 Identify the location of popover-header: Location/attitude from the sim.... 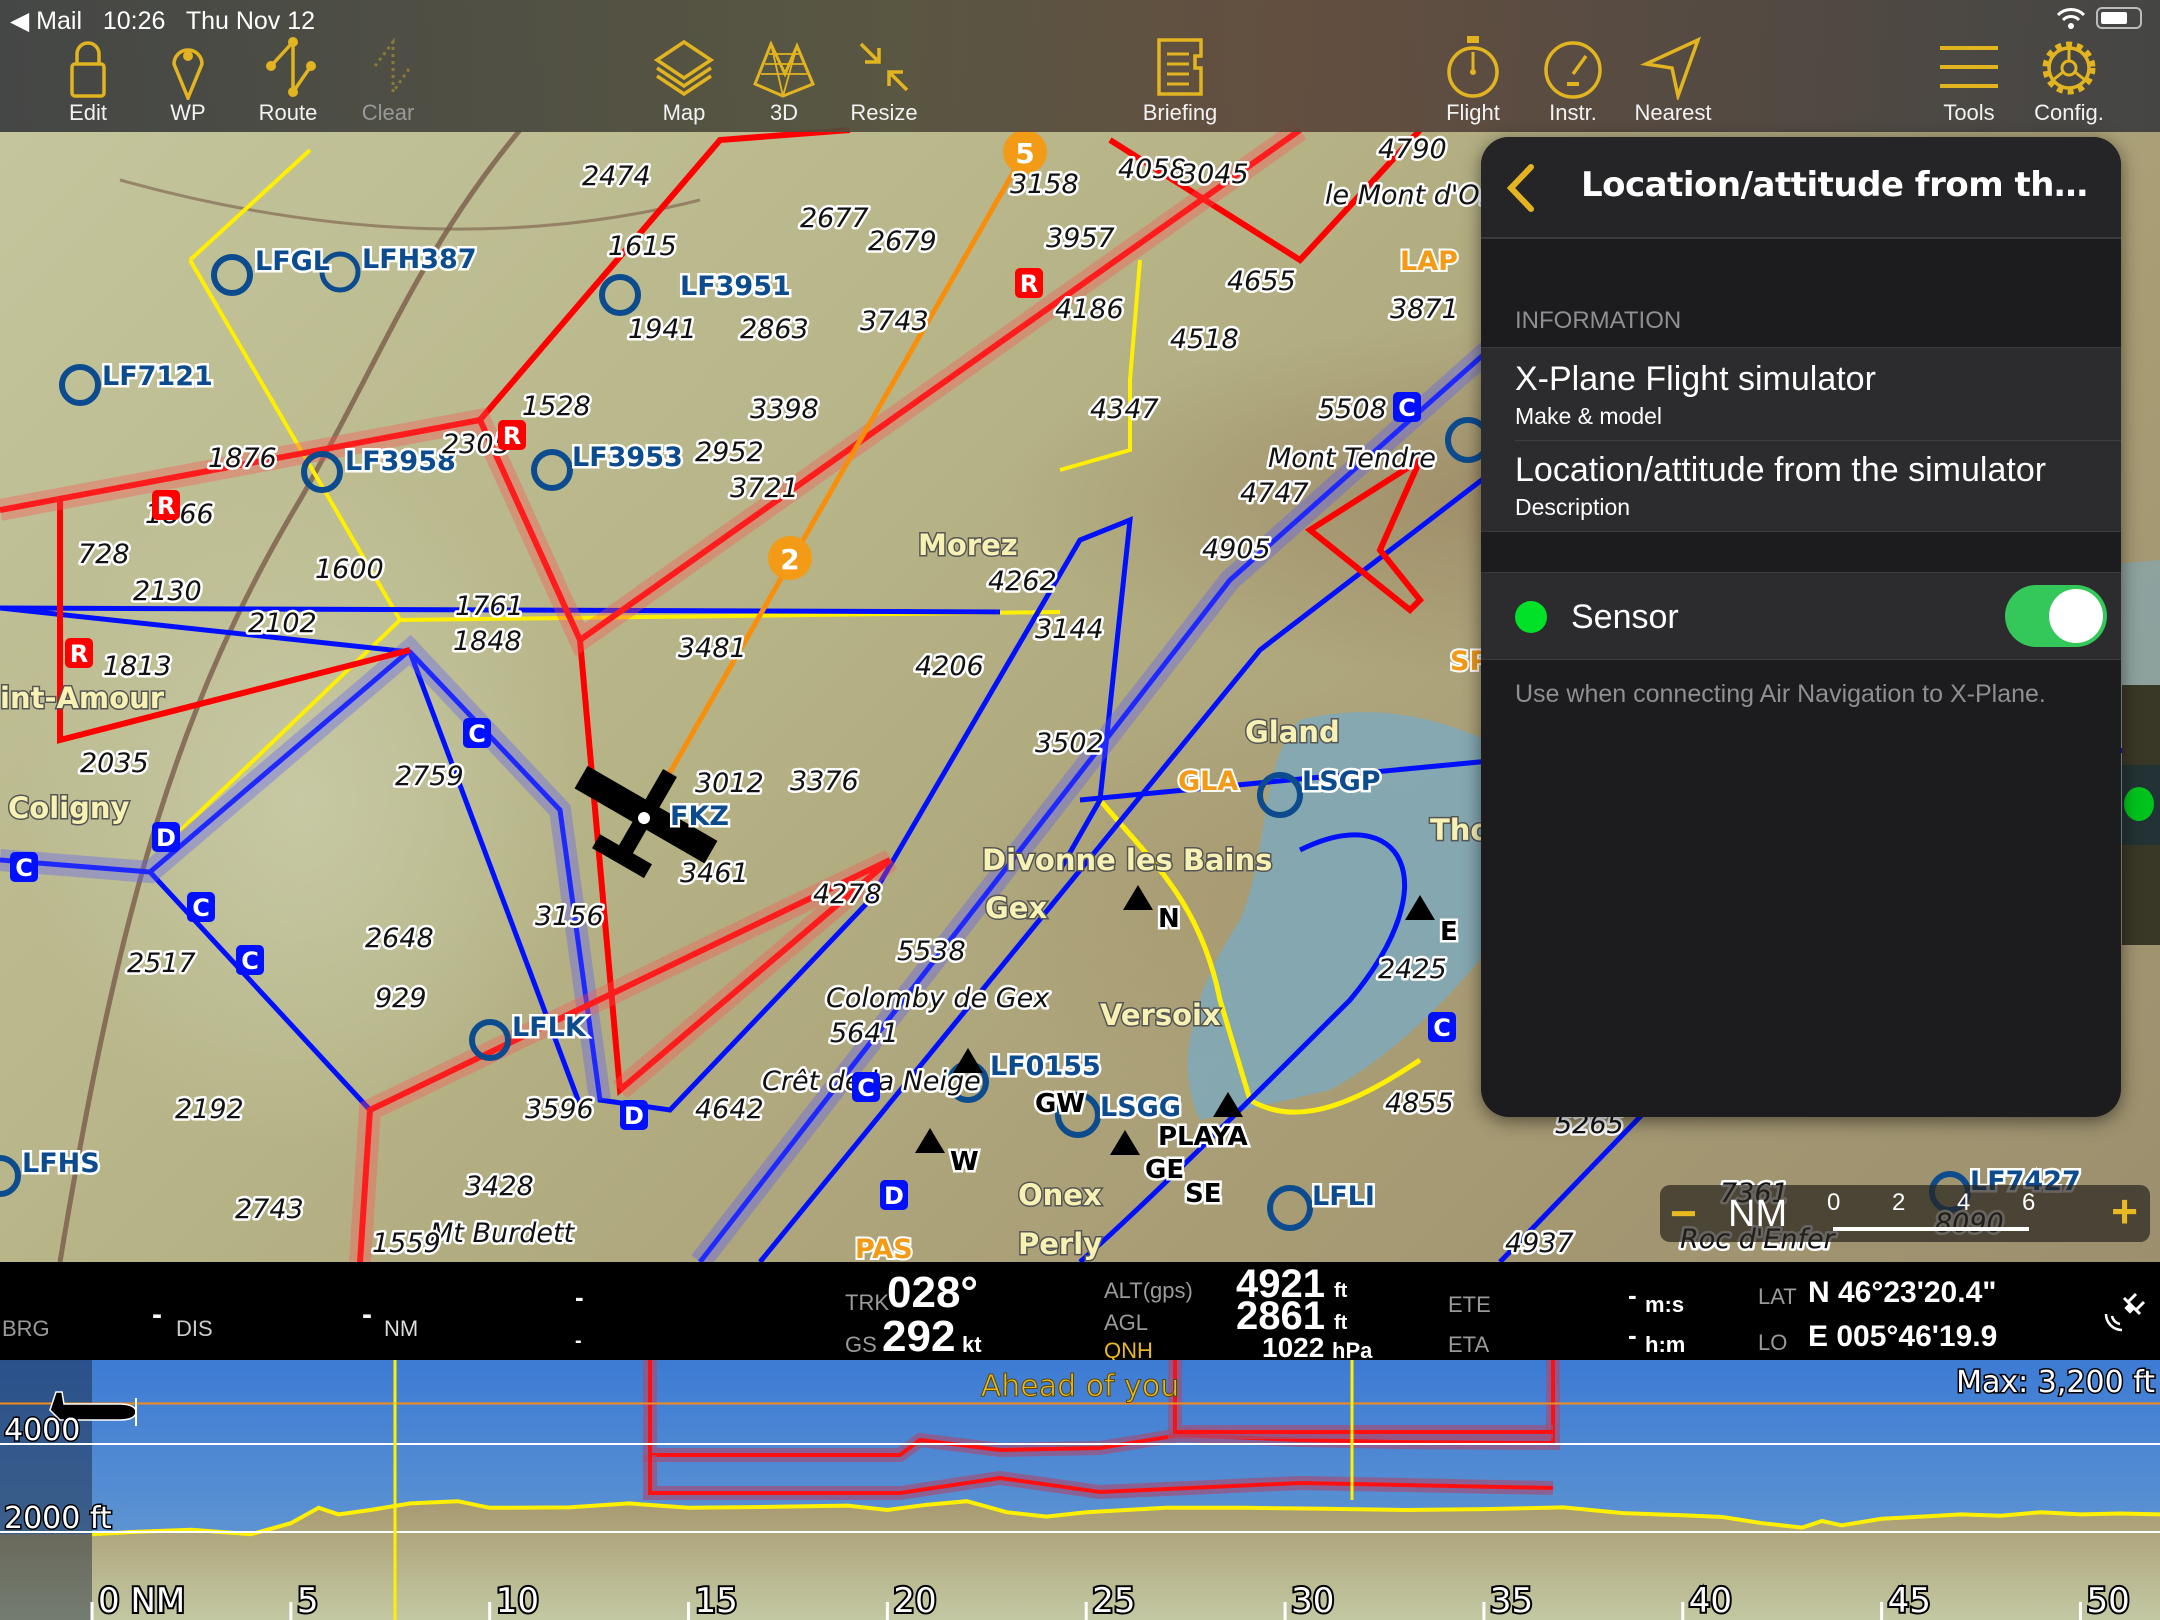
(1801, 188).